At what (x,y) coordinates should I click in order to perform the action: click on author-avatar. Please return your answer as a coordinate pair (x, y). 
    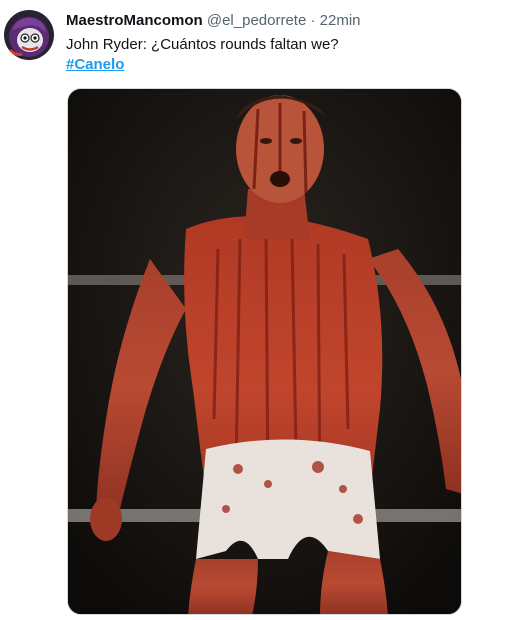
    Looking at the image, I should click on (29, 35).